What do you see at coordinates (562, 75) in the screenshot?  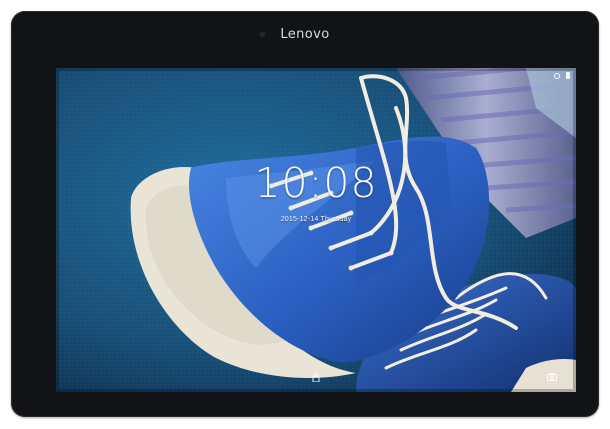 I see `status-bar` at bounding box center [562, 75].